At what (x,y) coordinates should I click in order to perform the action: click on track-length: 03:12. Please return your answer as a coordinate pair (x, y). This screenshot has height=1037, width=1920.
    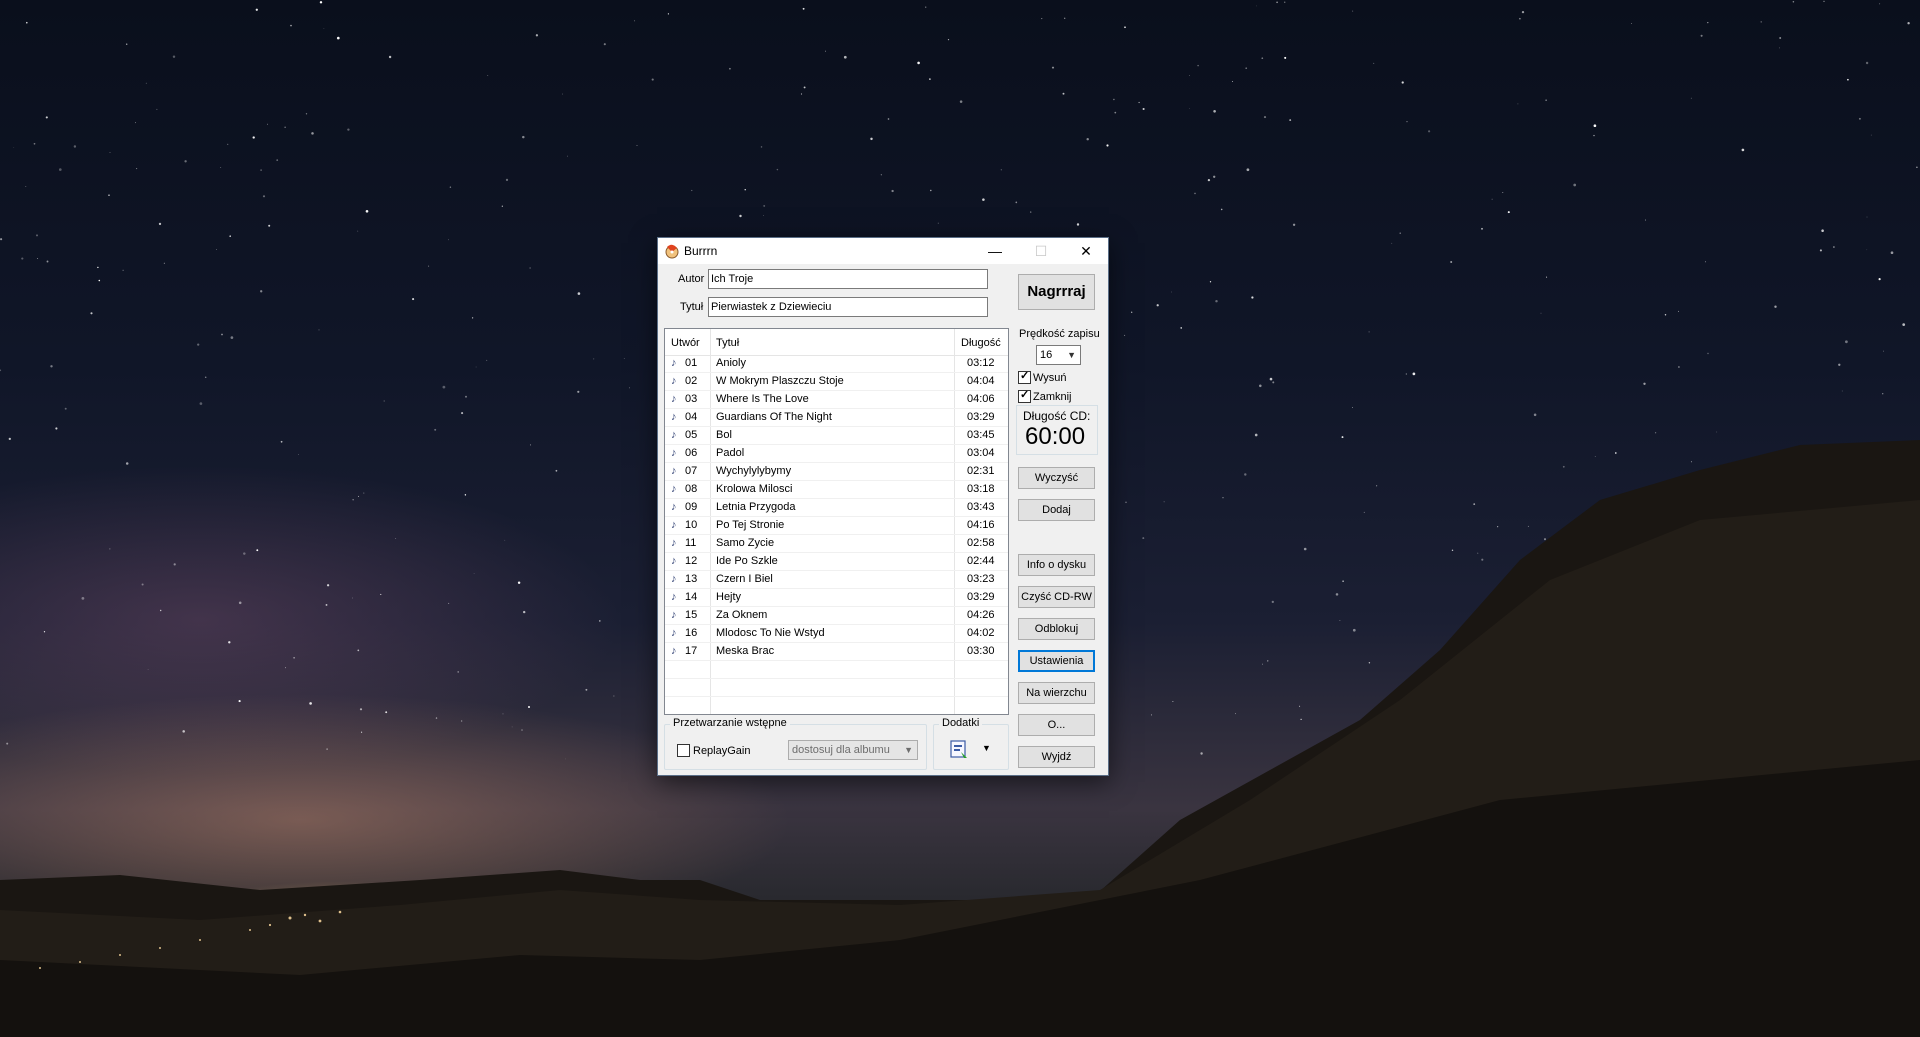
    Looking at the image, I should click on (981, 363).